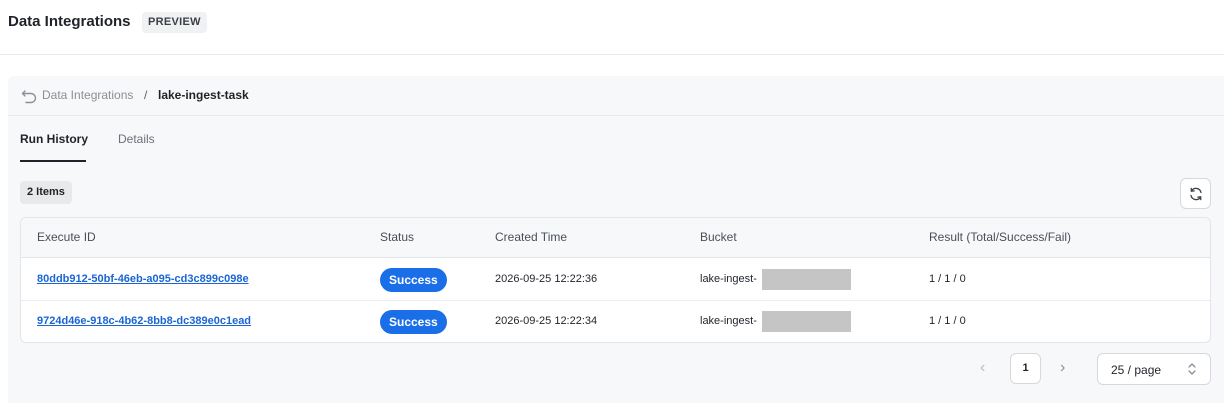 The width and height of the screenshot is (1224, 403). What do you see at coordinates (531, 237) in the screenshot?
I see `column-header-created-time: Created Time` at bounding box center [531, 237].